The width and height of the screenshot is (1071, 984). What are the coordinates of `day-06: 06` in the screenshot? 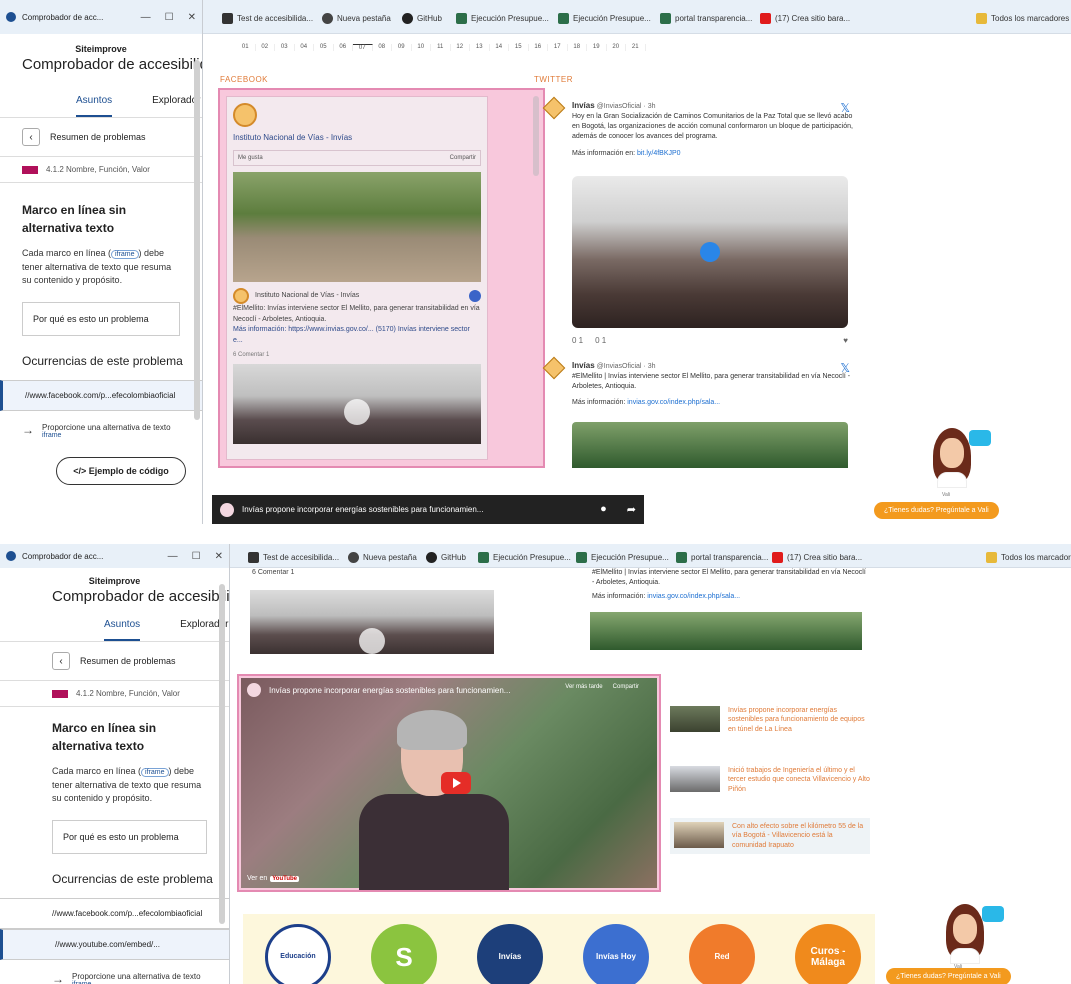 It's located at (343, 47).